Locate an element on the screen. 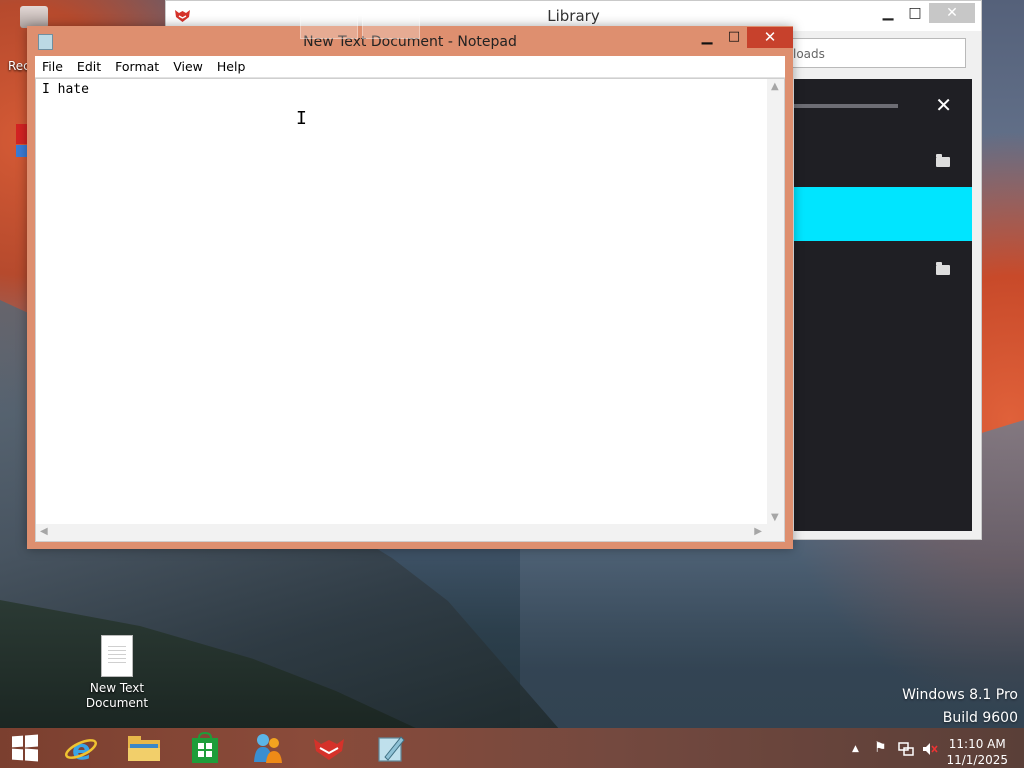 The width and height of the screenshot is (1024, 768). downloads-panel: ✕ is located at coordinates (883, 305).